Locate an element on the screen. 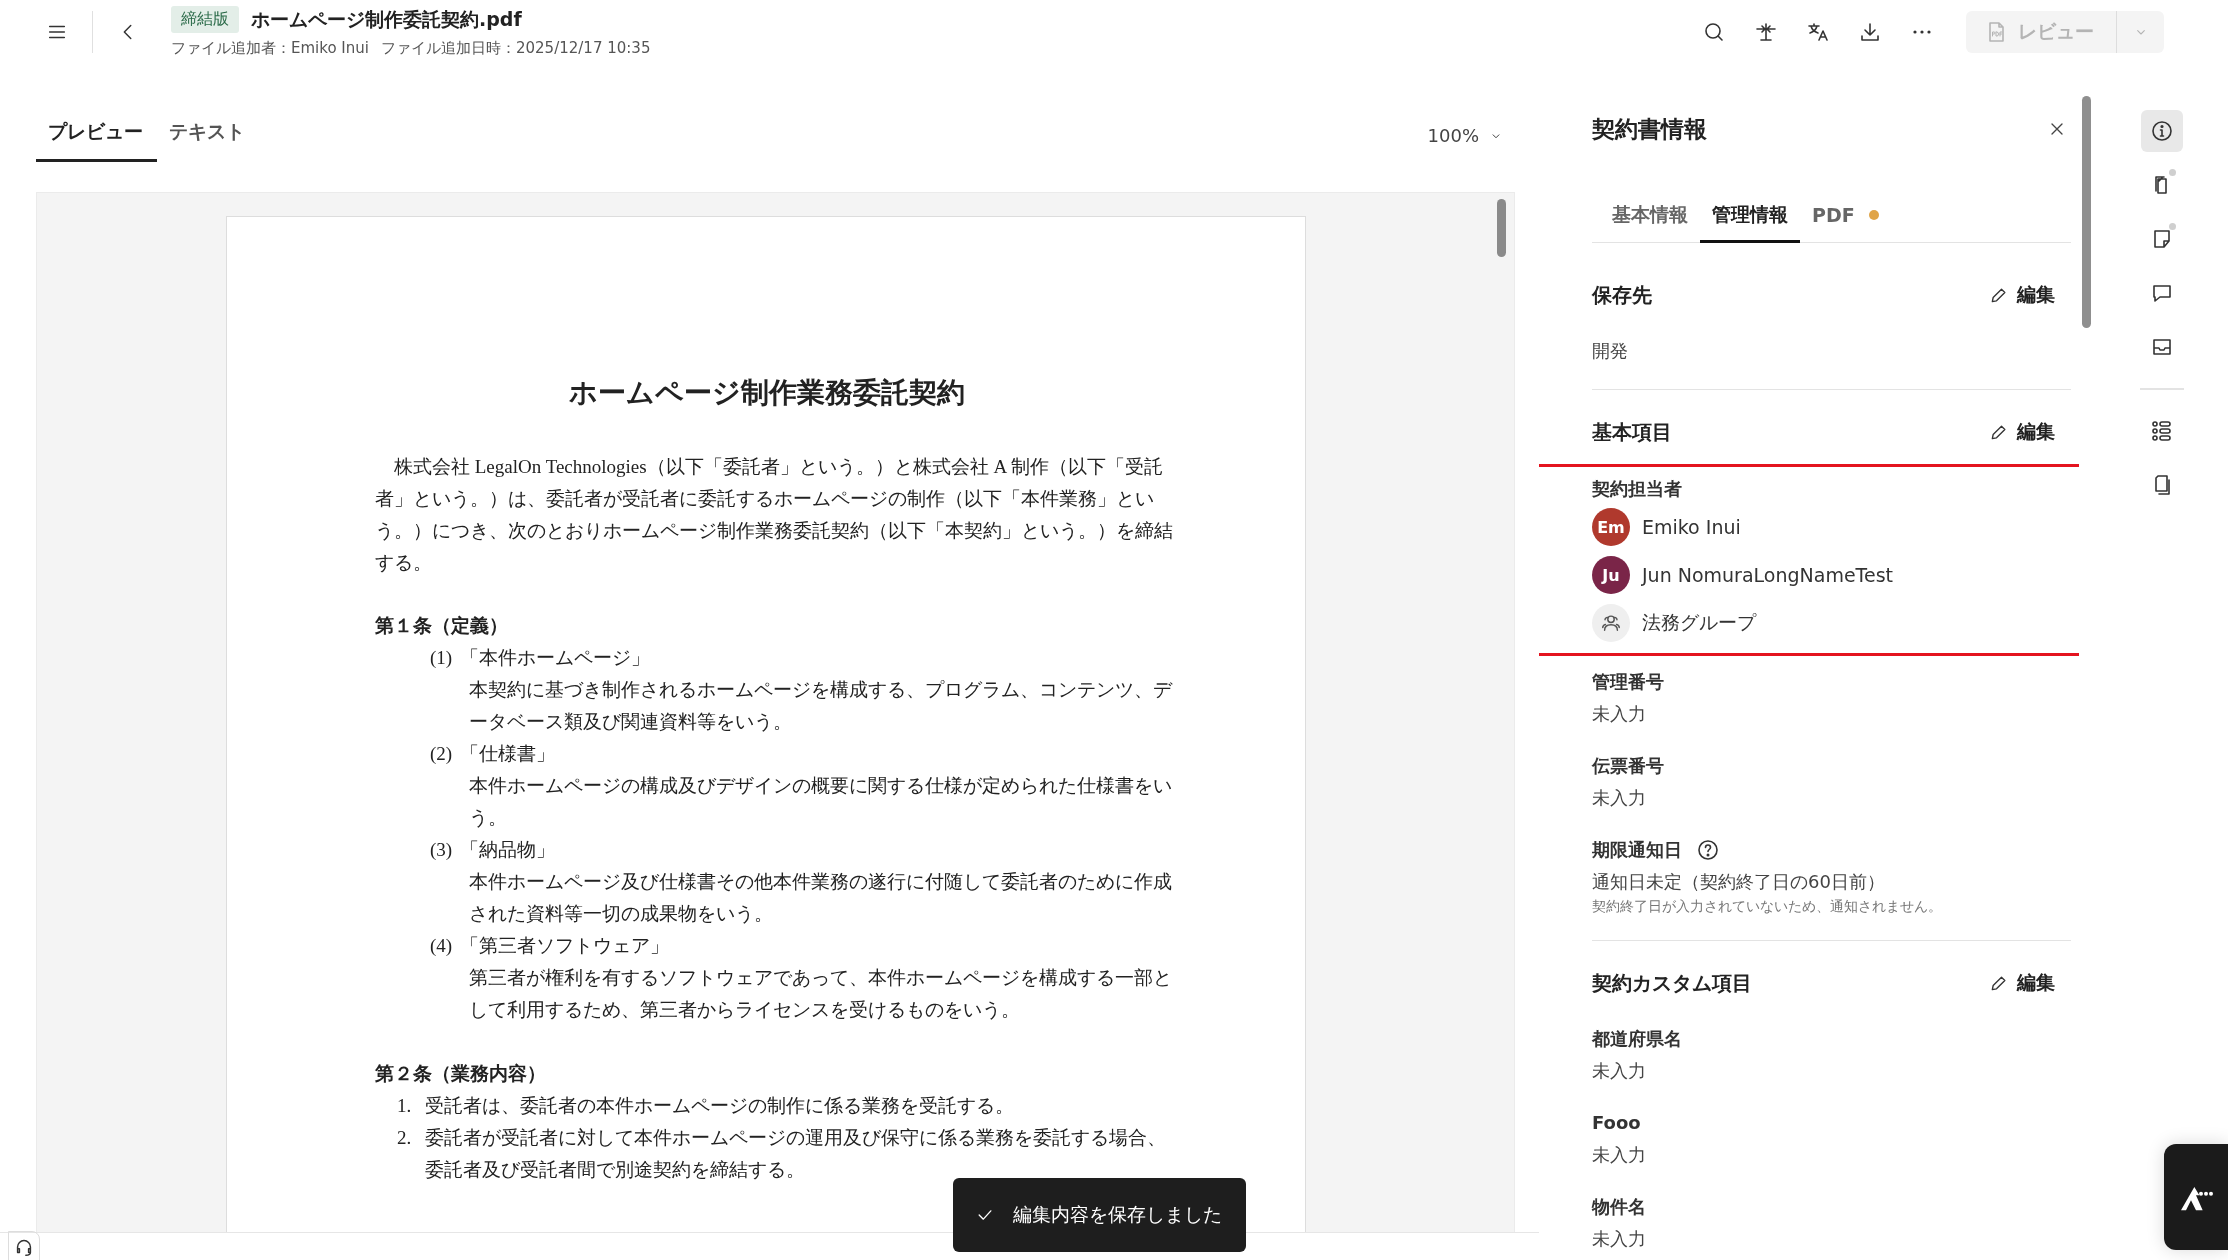 Image resolution: width=2228 pixels, height=1260 pixels. document-title: ホームページ制作業務委託契約 is located at coordinates (767, 393).